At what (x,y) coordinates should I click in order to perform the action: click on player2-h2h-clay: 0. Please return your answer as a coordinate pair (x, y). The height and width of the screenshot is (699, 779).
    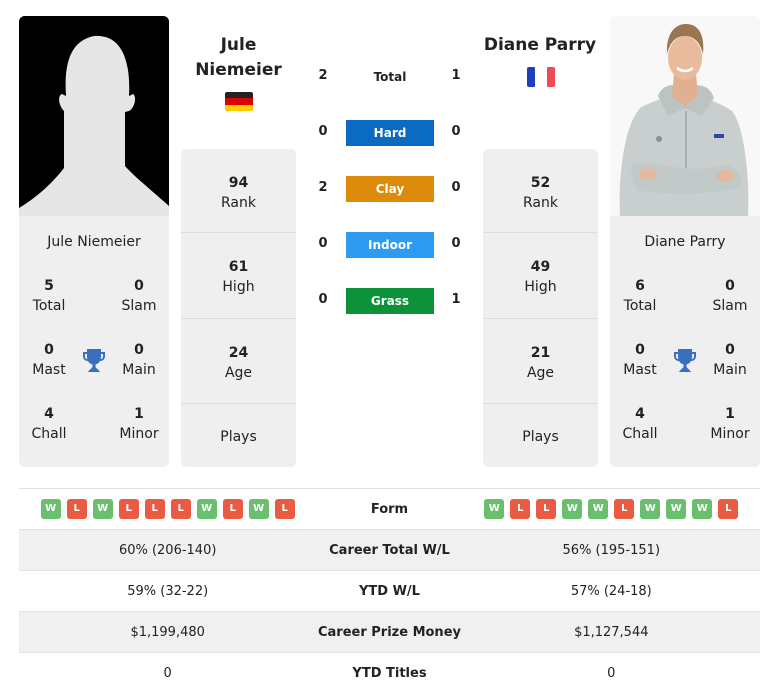
    Looking at the image, I should click on (456, 187).